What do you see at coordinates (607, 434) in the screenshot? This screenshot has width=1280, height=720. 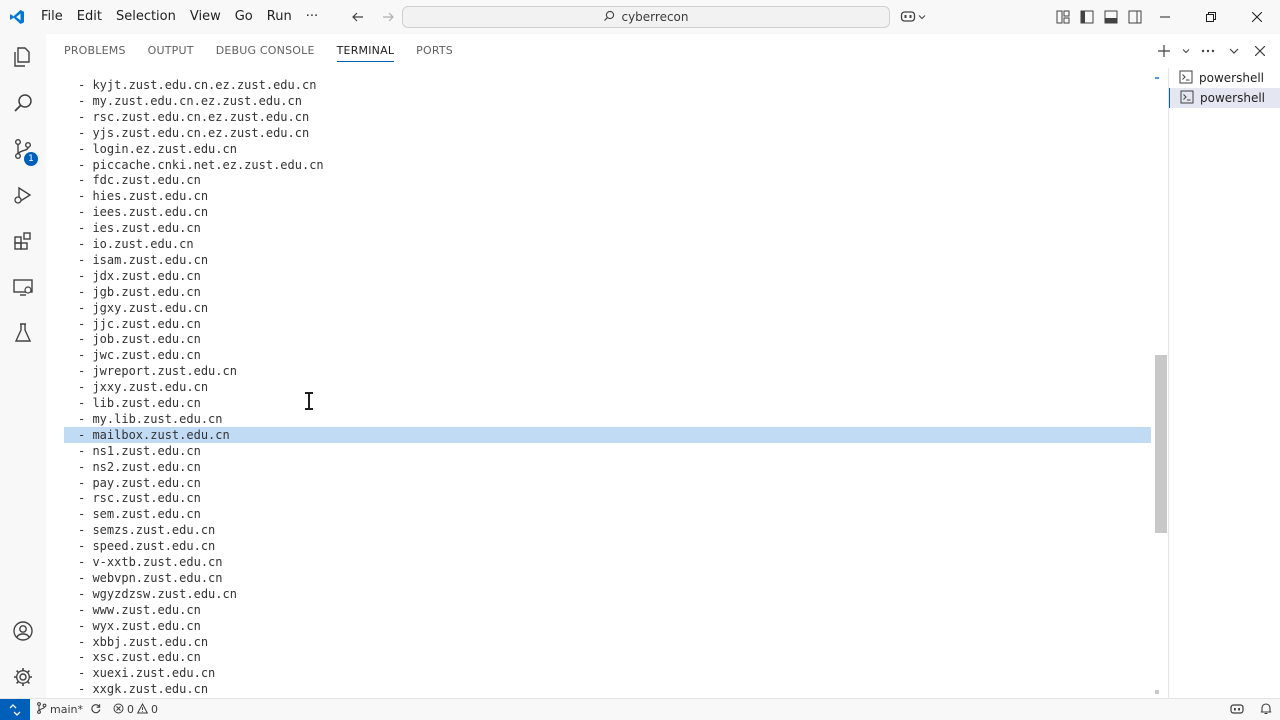 I see `terminal-line: - mailbox.zust.edu.cn` at bounding box center [607, 434].